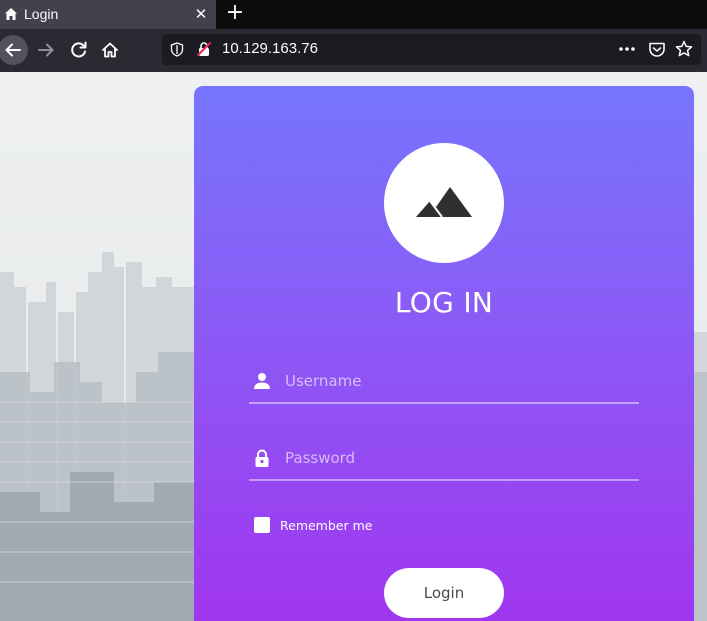 The image size is (707, 621). Describe the element at coordinates (262, 525) in the screenshot. I see `remember-me-checkbox` at that location.